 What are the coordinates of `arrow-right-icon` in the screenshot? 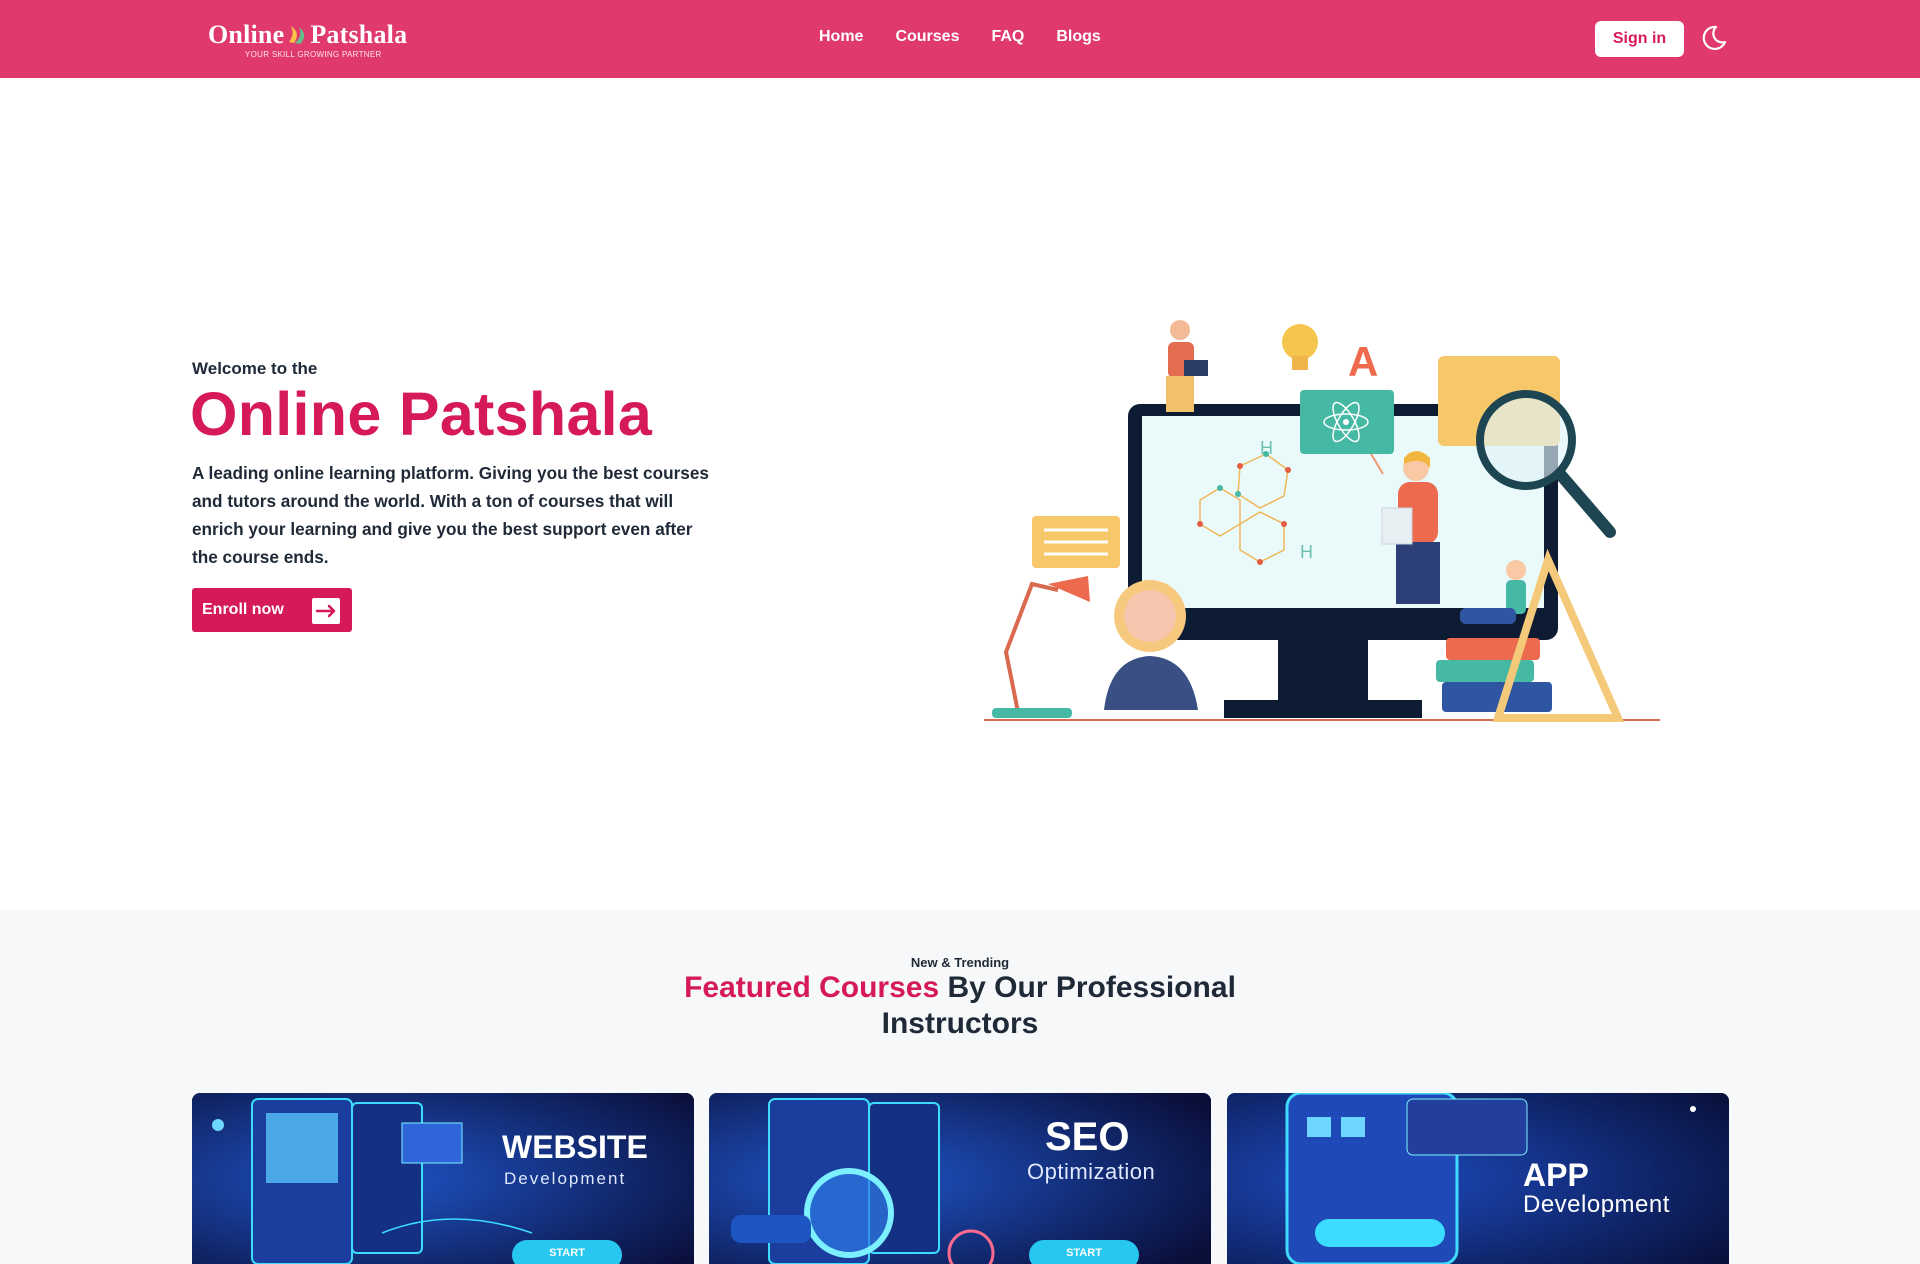 It's located at (326, 611).